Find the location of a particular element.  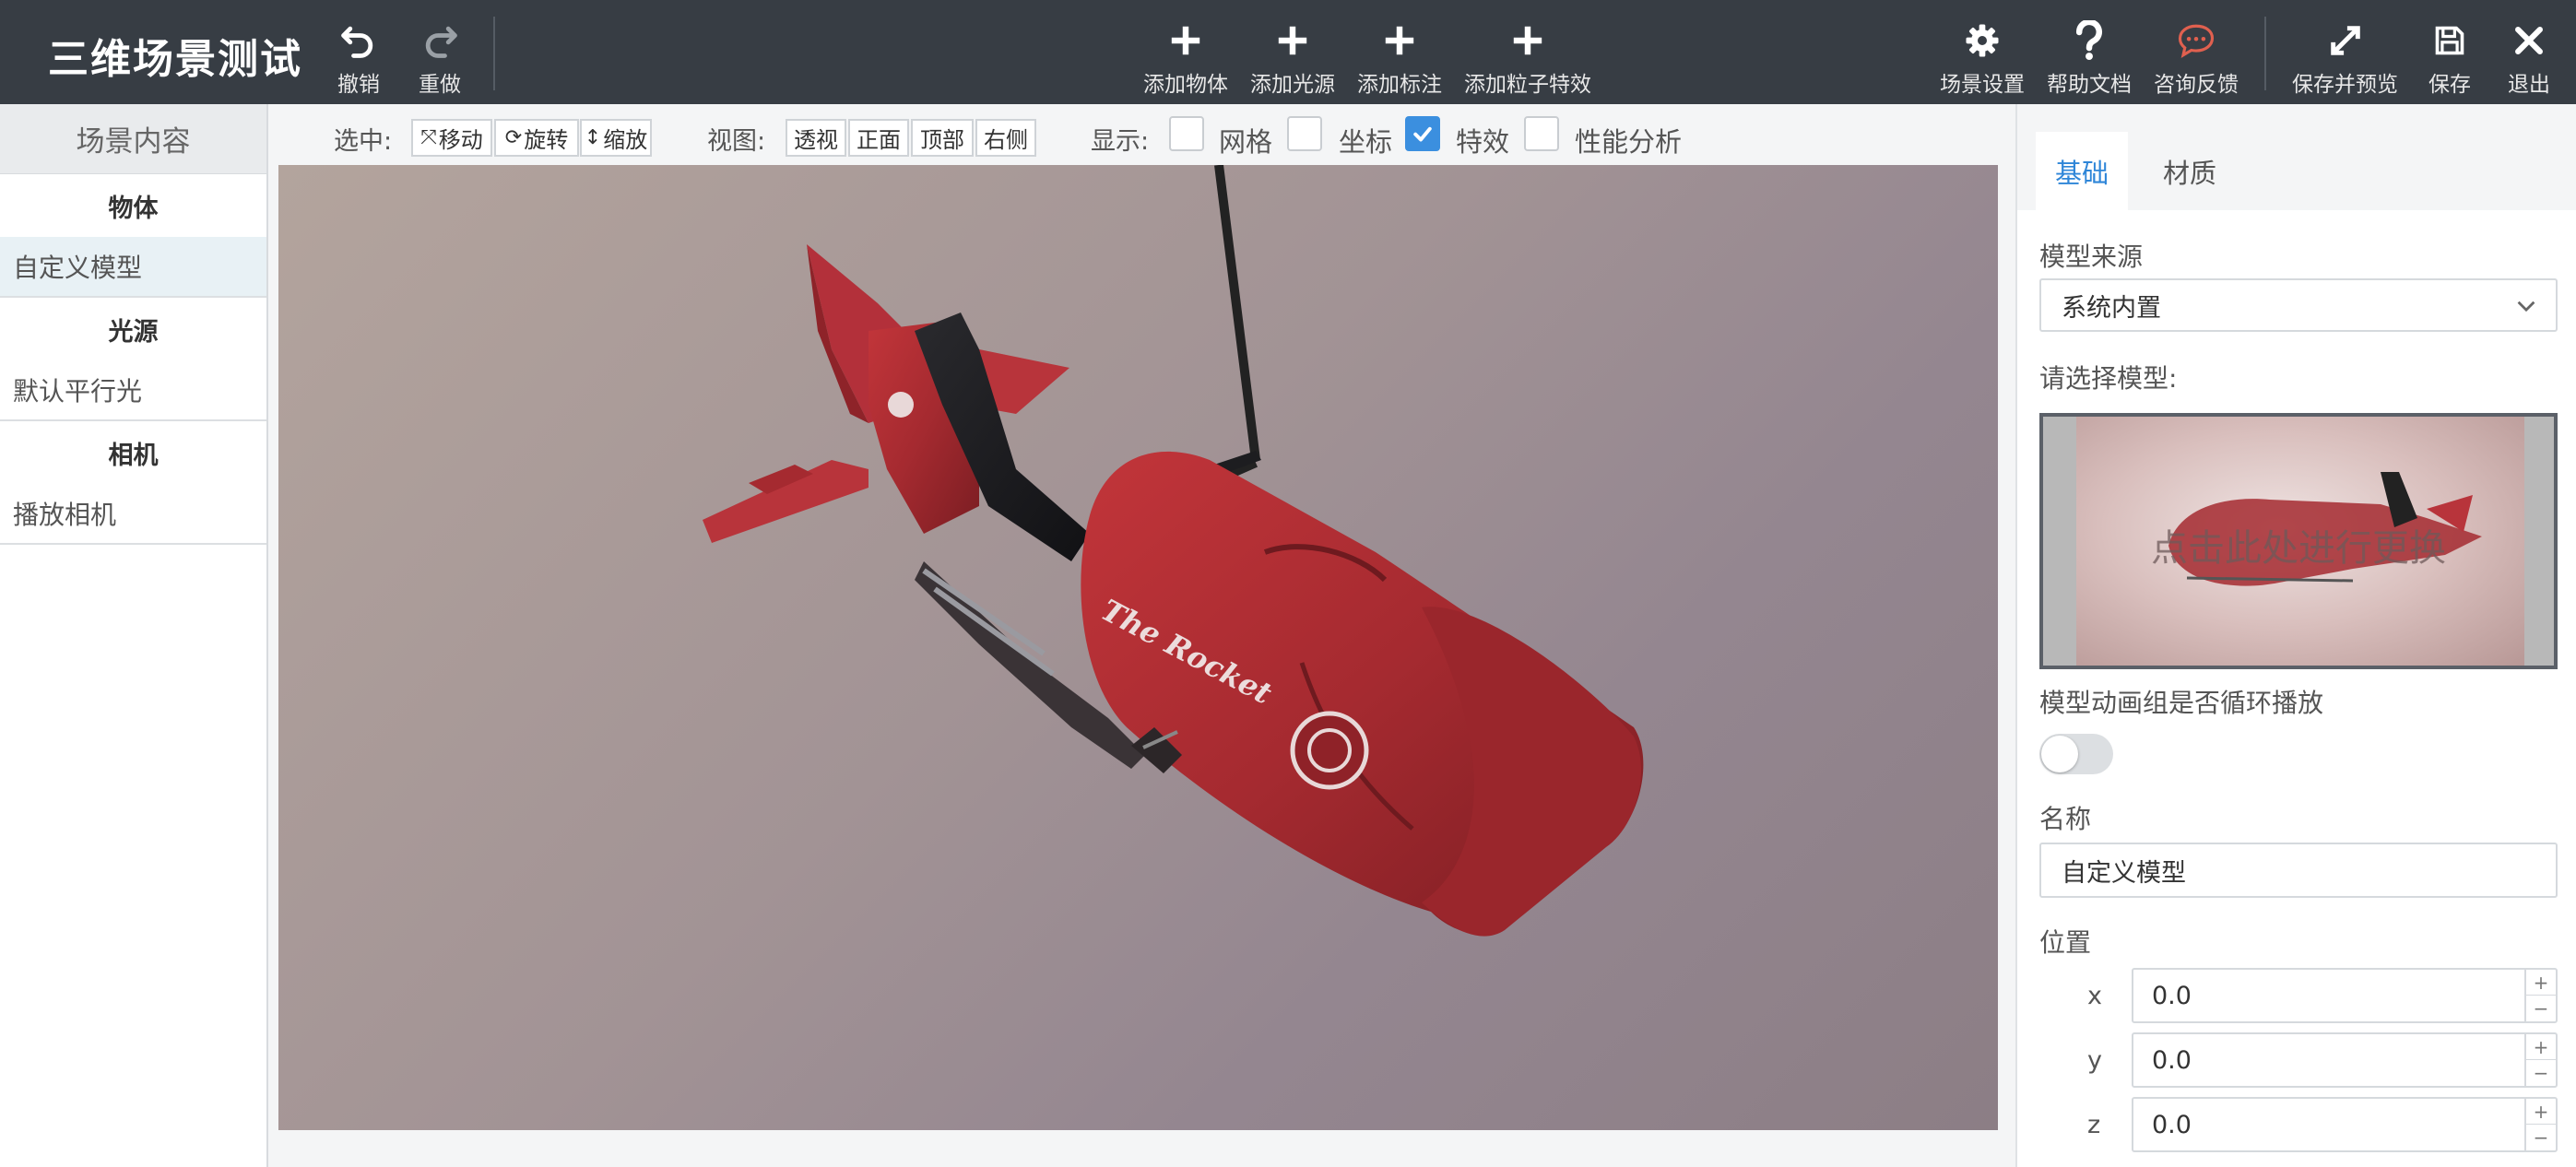

position-x-stepper: + − is located at coordinates (2345, 996).